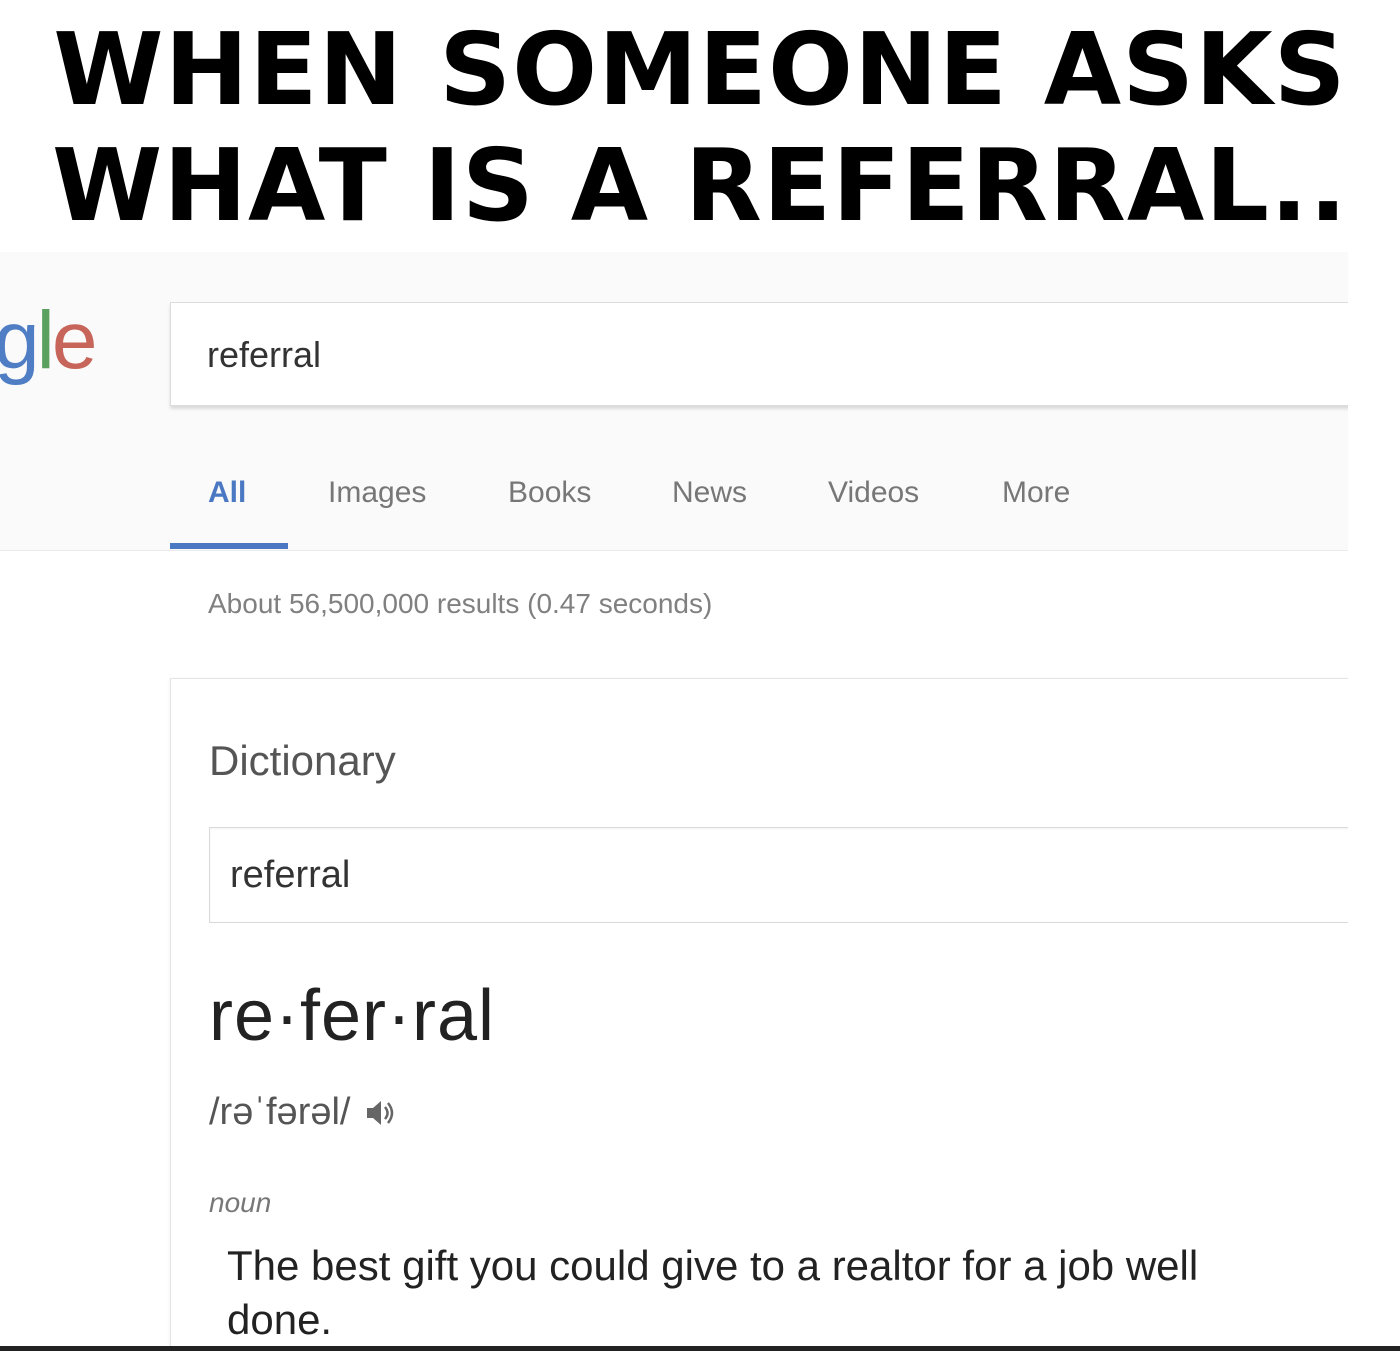  Describe the element at coordinates (227, 493) in the screenshot. I see `tab-all: All` at that location.